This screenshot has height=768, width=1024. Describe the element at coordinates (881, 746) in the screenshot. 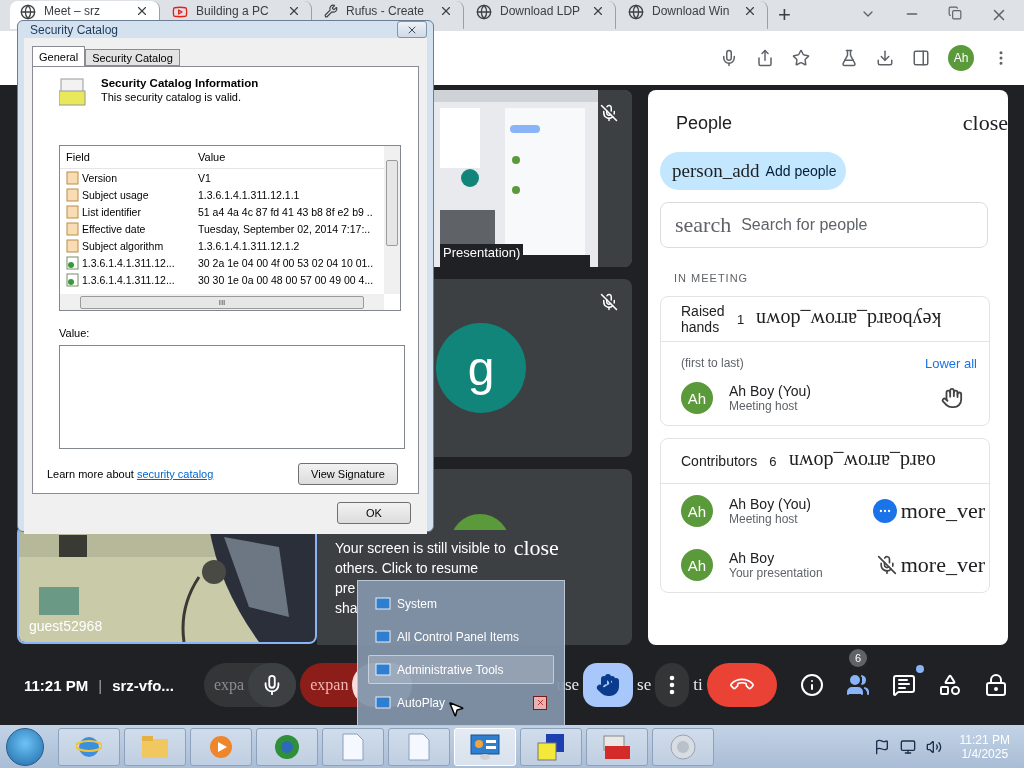

I see `flag-icon` at that location.